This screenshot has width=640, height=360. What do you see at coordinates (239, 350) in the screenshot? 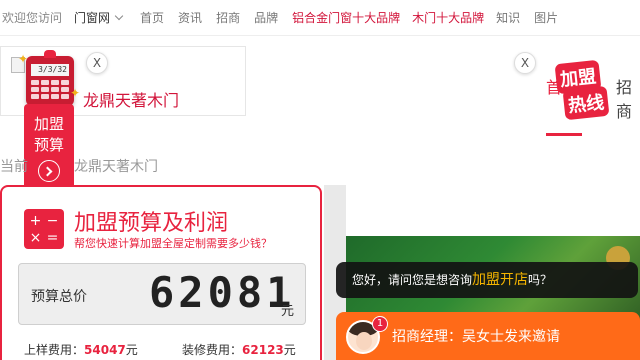
I see `decor-cost-row: 装修费用：62123元` at bounding box center [239, 350].